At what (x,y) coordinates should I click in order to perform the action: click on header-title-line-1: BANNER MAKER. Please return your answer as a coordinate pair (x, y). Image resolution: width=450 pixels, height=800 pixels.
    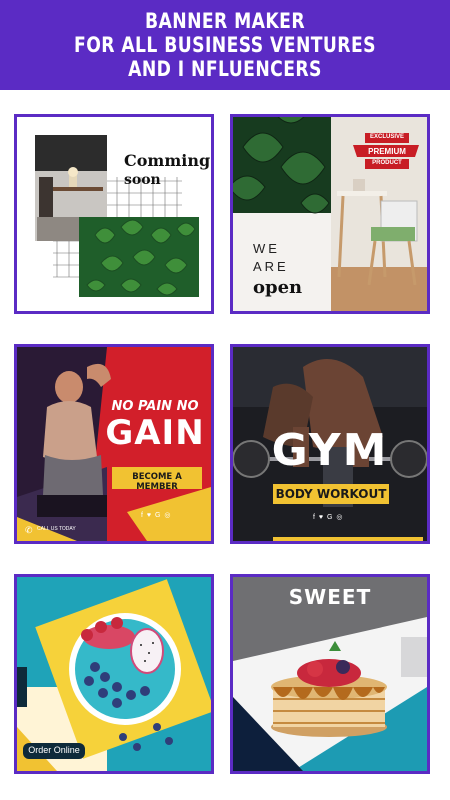
    Looking at the image, I should click on (225, 21).